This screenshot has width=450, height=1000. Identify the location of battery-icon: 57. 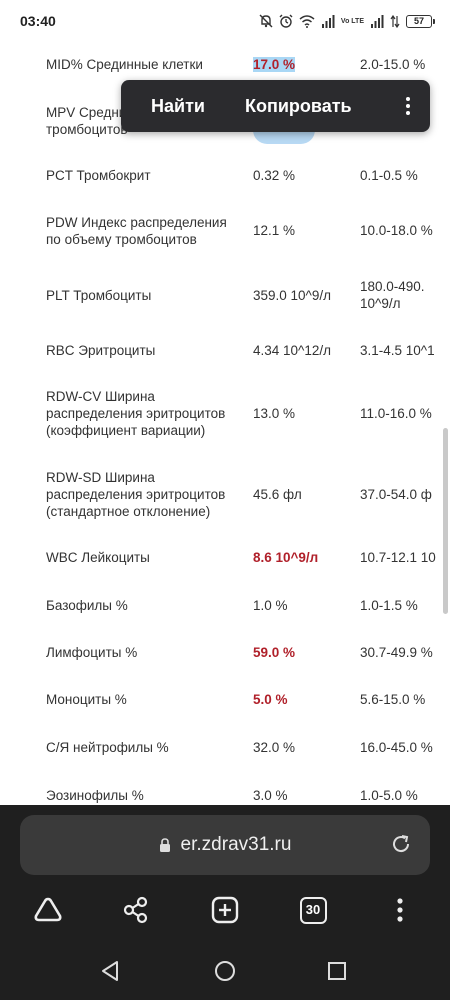
(420, 21).